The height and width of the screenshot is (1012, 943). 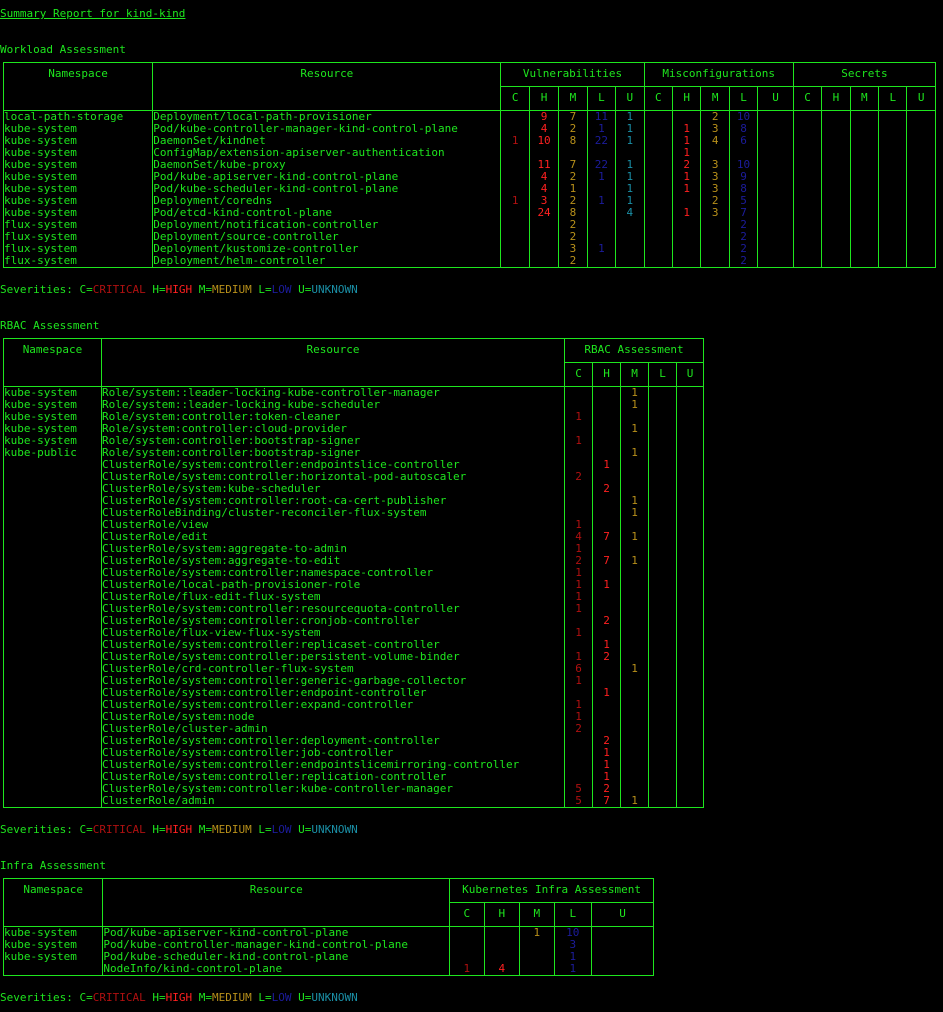 I want to click on group-header-misconfigurations: Misconfigurations, so click(x=718, y=74).